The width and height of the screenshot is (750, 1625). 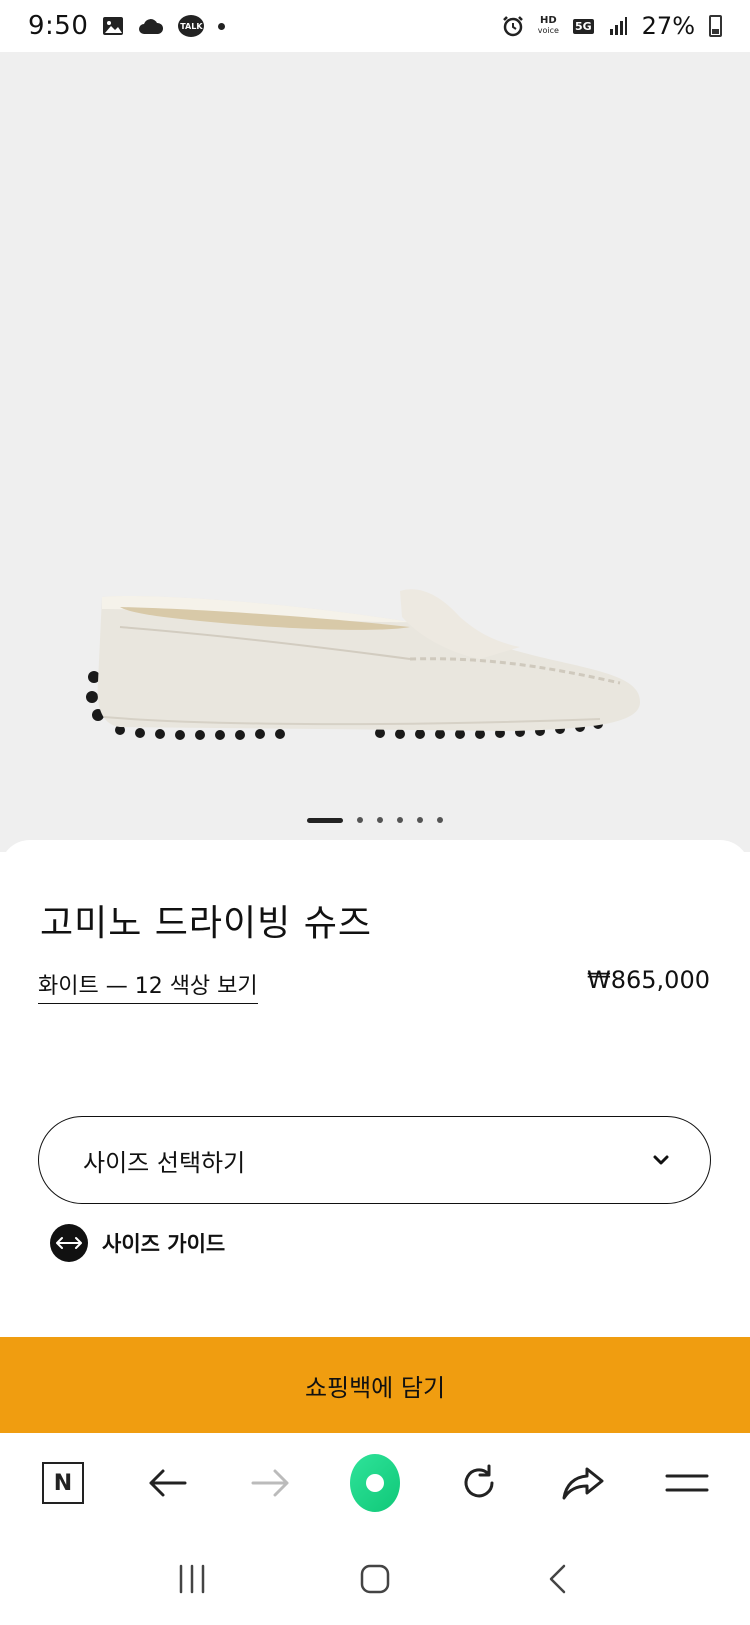 I want to click on status-right: HD voice 5G 27%, so click(x=612, y=26).